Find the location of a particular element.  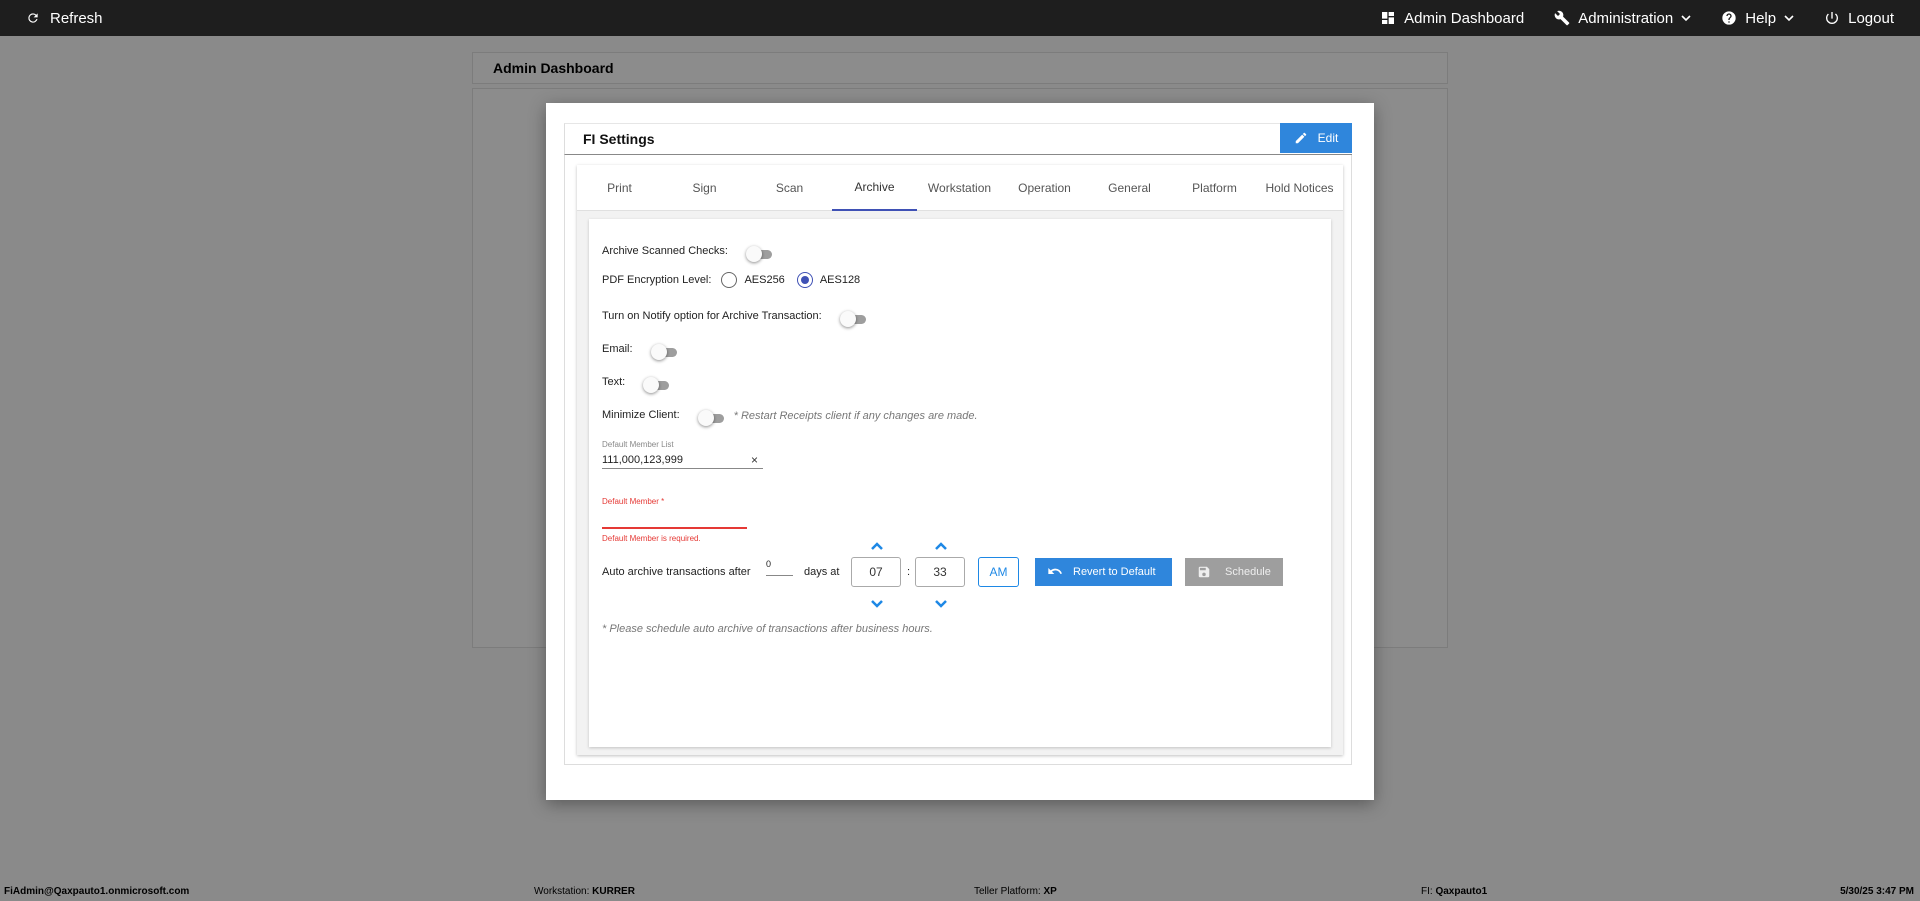

nav-logout-label: Logout is located at coordinates (1871, 18).